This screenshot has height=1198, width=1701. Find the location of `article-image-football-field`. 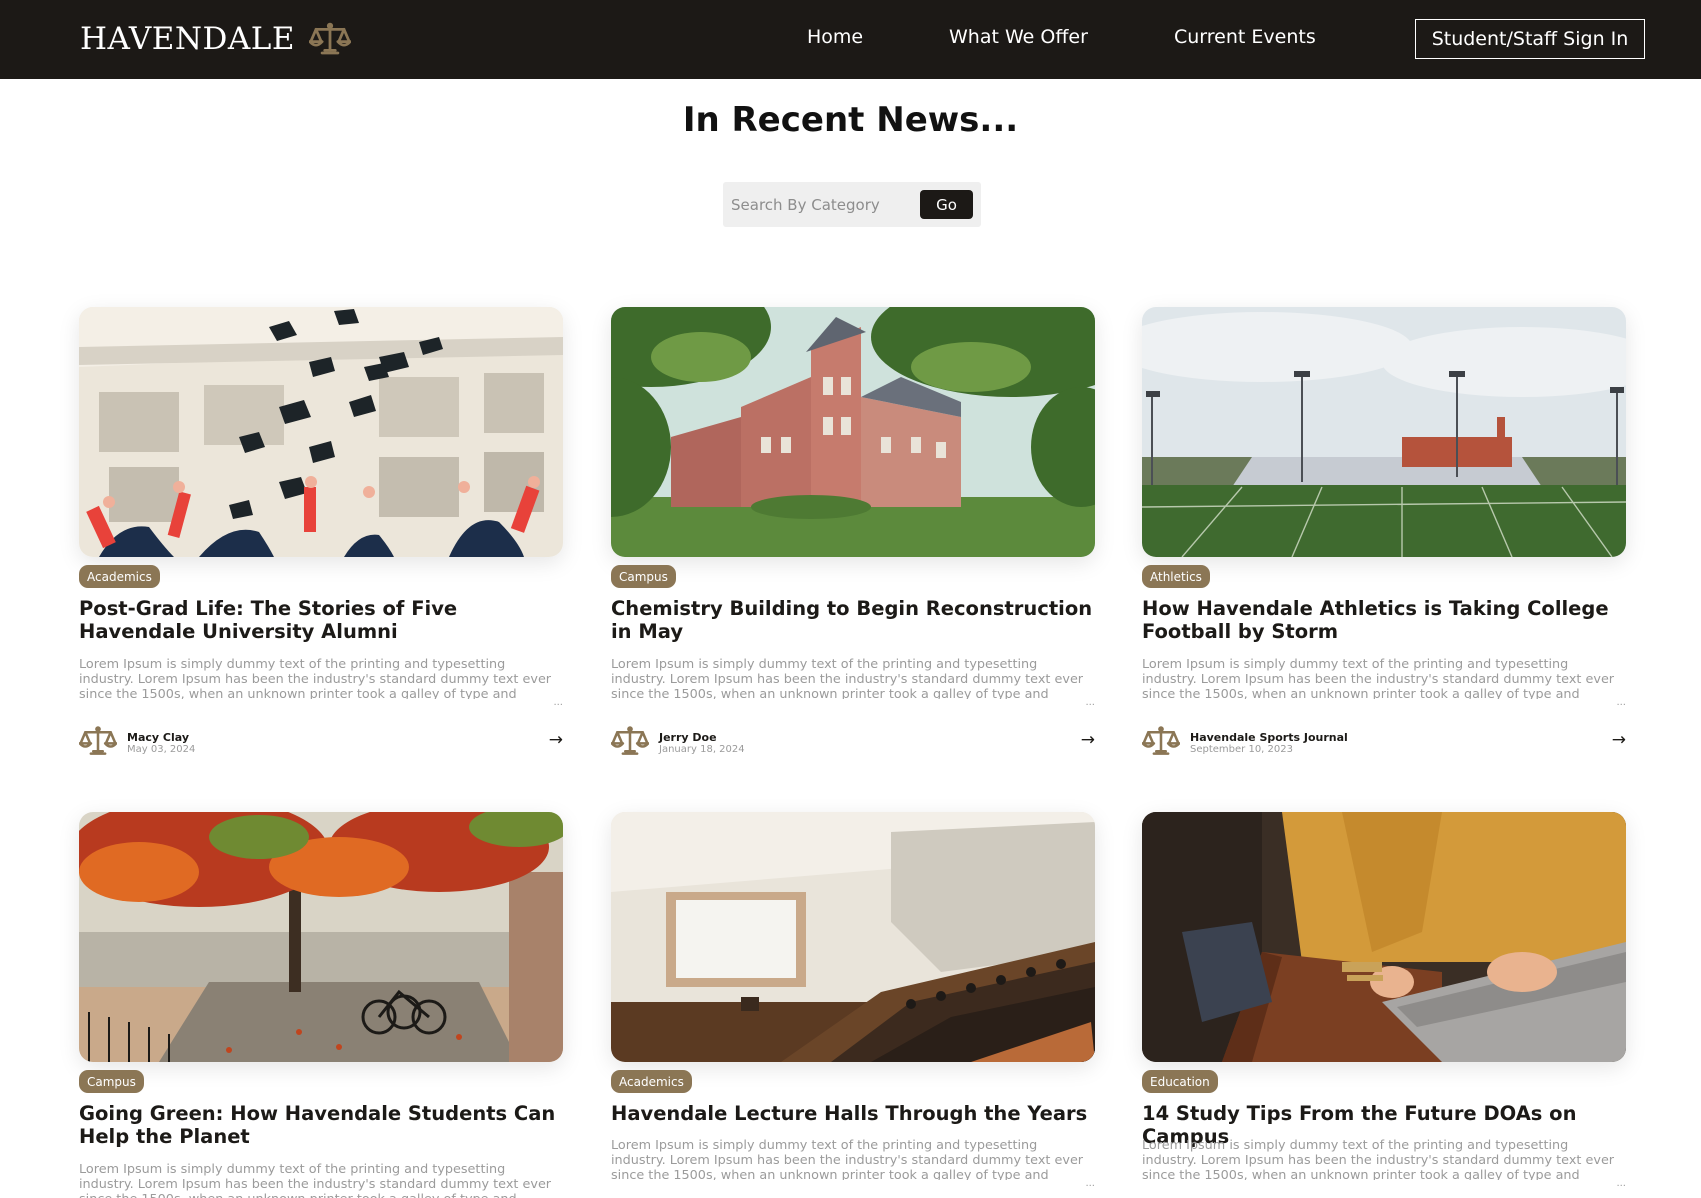

article-image-football-field is located at coordinates (1384, 432).